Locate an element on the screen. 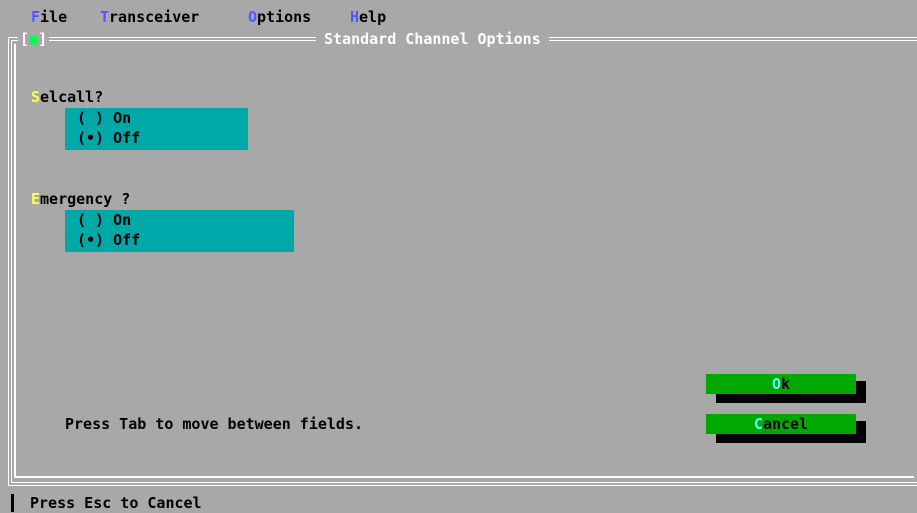 Image resolution: width=917 pixels, height=513 pixels. window-title: Standard Channel Options is located at coordinates (432, 39).